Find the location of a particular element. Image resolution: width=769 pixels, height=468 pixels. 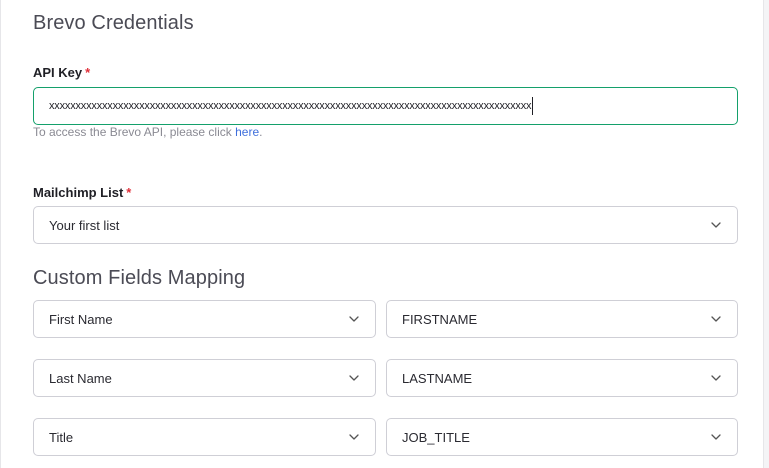

api-key-label: API Key * is located at coordinates (61, 72).